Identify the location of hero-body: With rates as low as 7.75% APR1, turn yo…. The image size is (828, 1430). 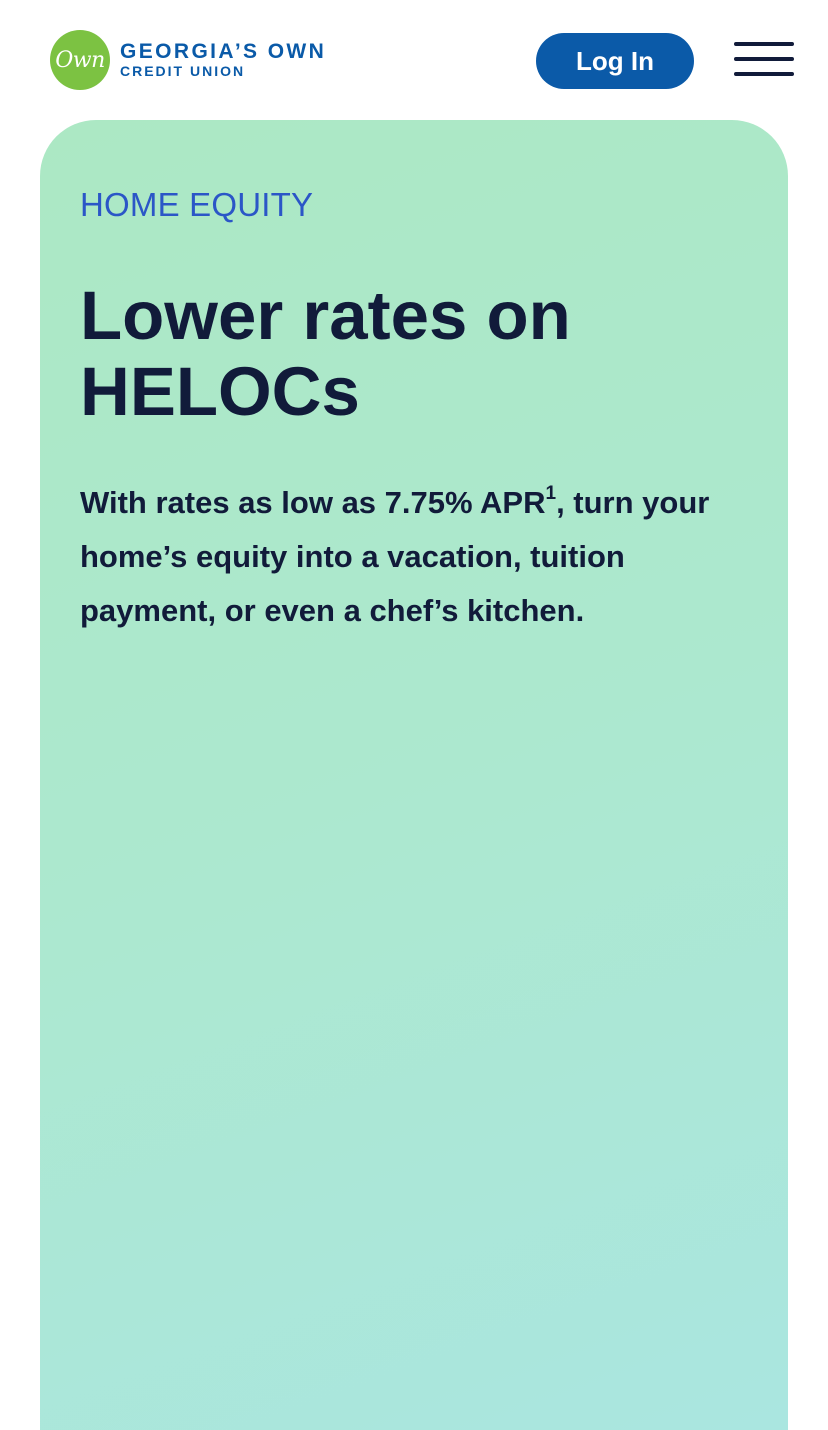
(420, 557).